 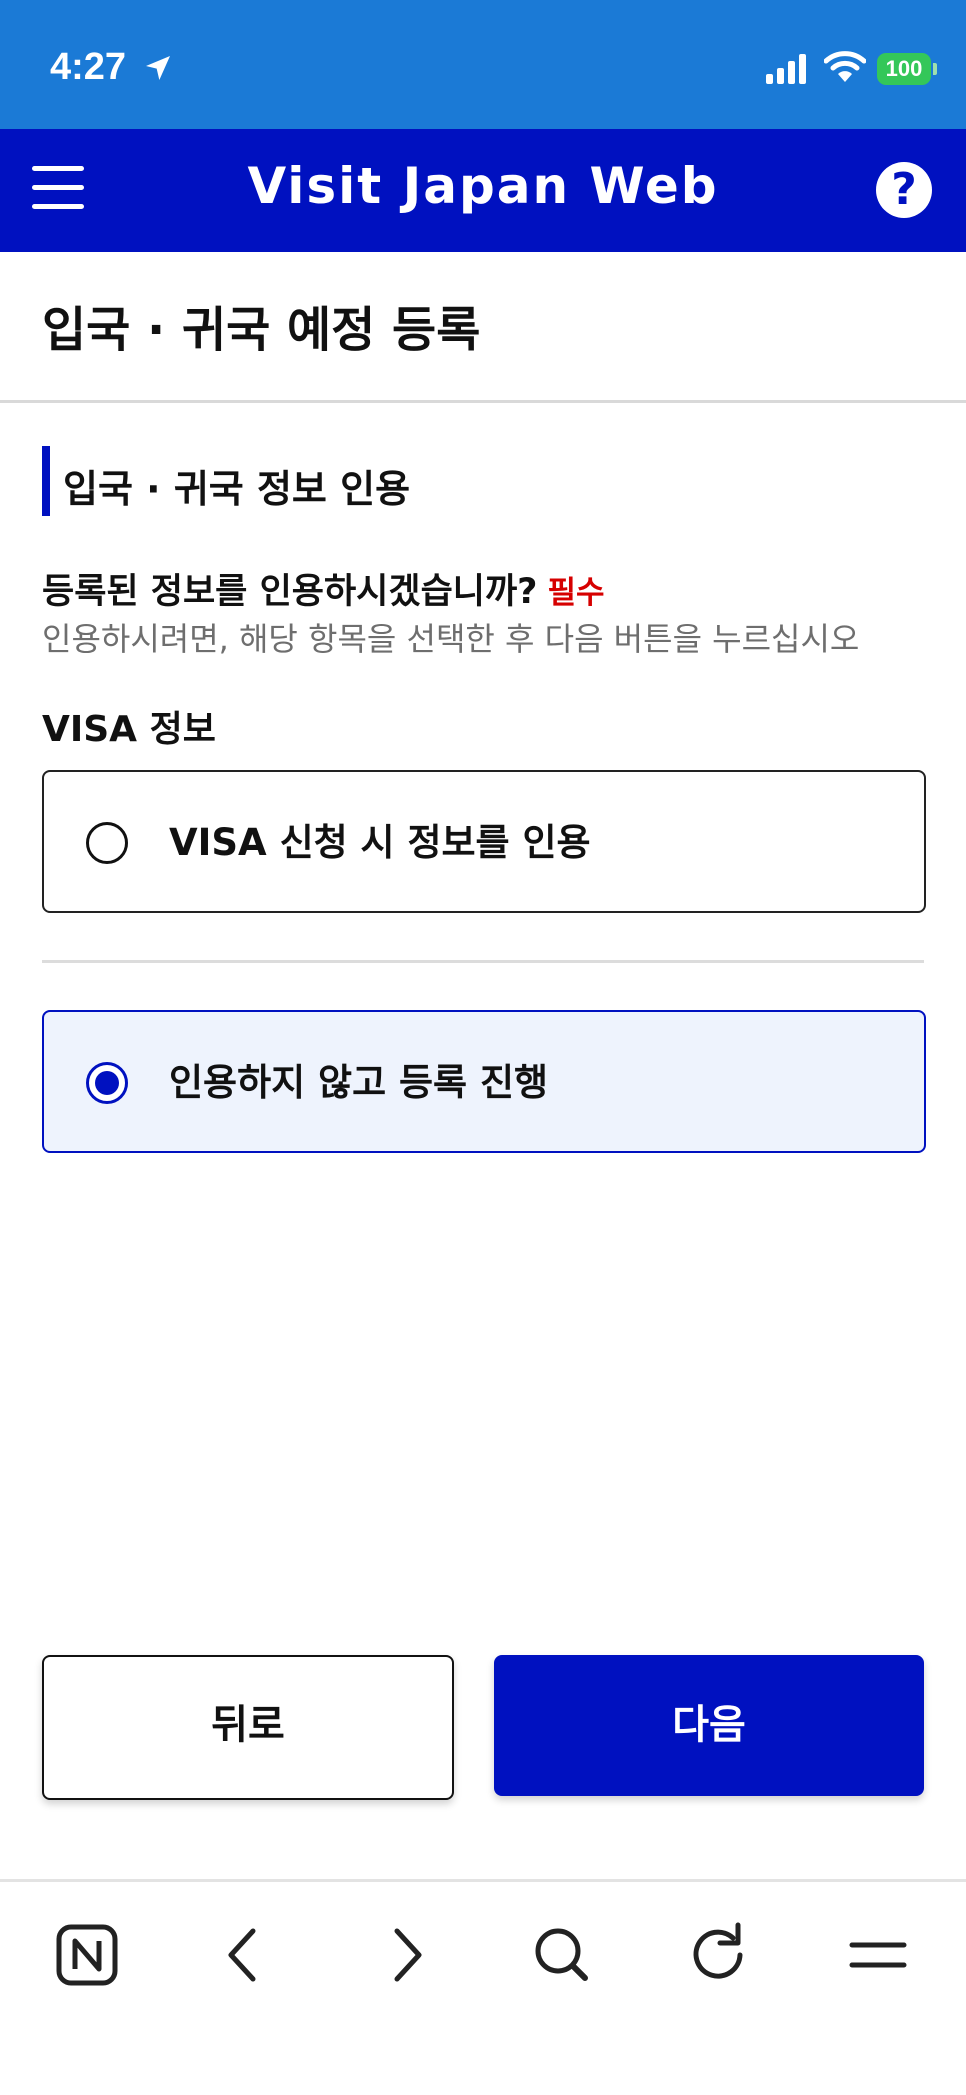 I want to click on wifi-icon, so click(x=845, y=66).